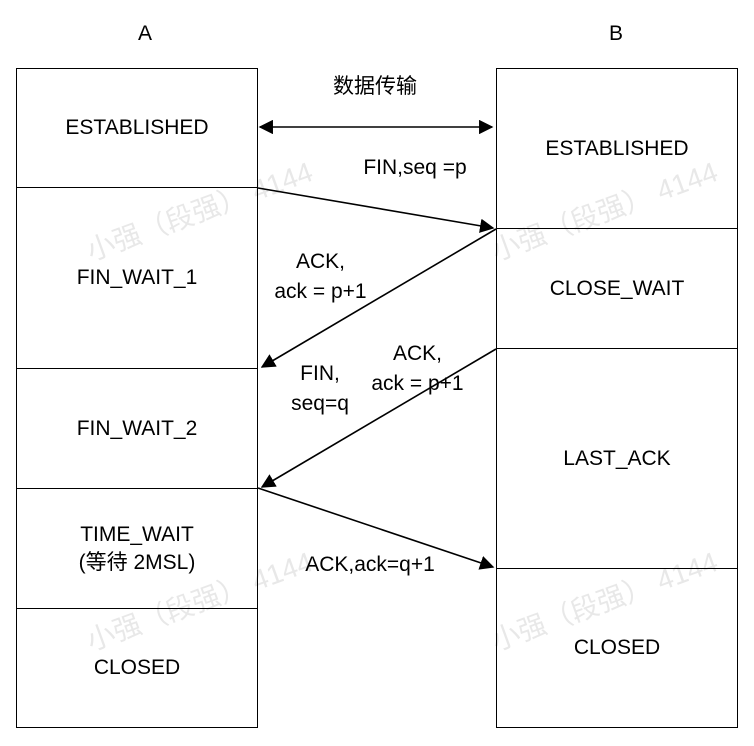  What do you see at coordinates (320, 276) in the screenshot?
I see `ack1-label: ACK, ack = p+1` at bounding box center [320, 276].